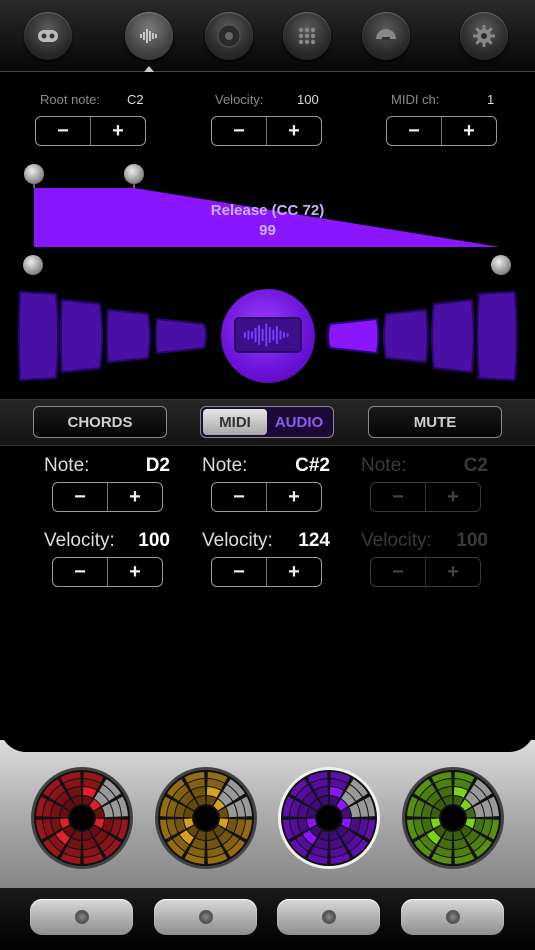 This screenshot has height=950, width=535. Describe the element at coordinates (239, 572) in the screenshot. I see `note-2-velocity-minus-button: −` at that location.